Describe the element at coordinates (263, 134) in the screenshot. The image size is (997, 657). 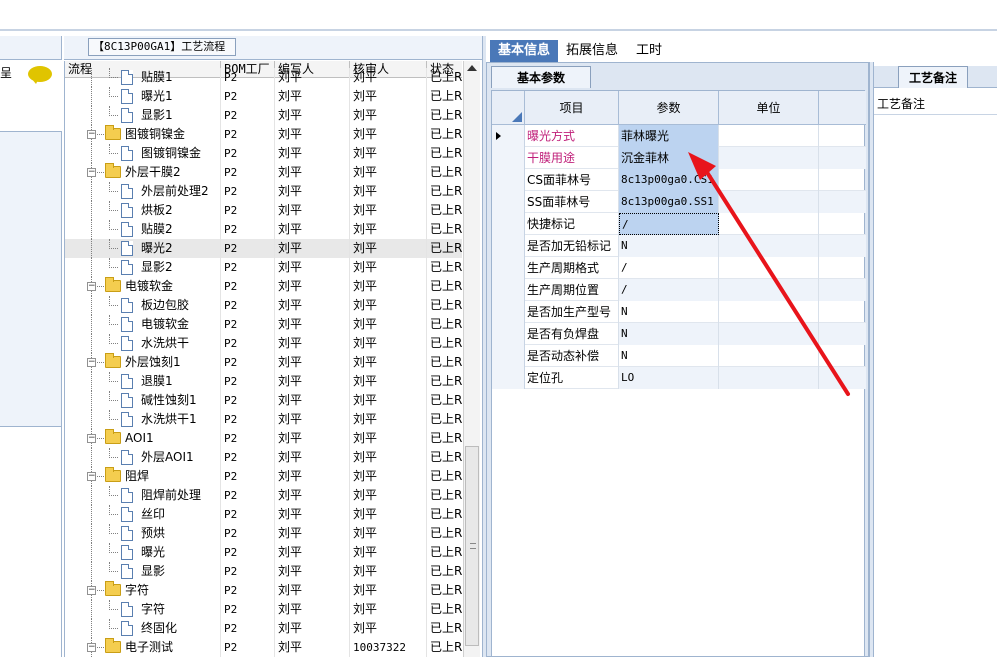
I see `tree-folder-row: − 图镀铜镍金 P2 刘平 刘平 已上R` at that location.